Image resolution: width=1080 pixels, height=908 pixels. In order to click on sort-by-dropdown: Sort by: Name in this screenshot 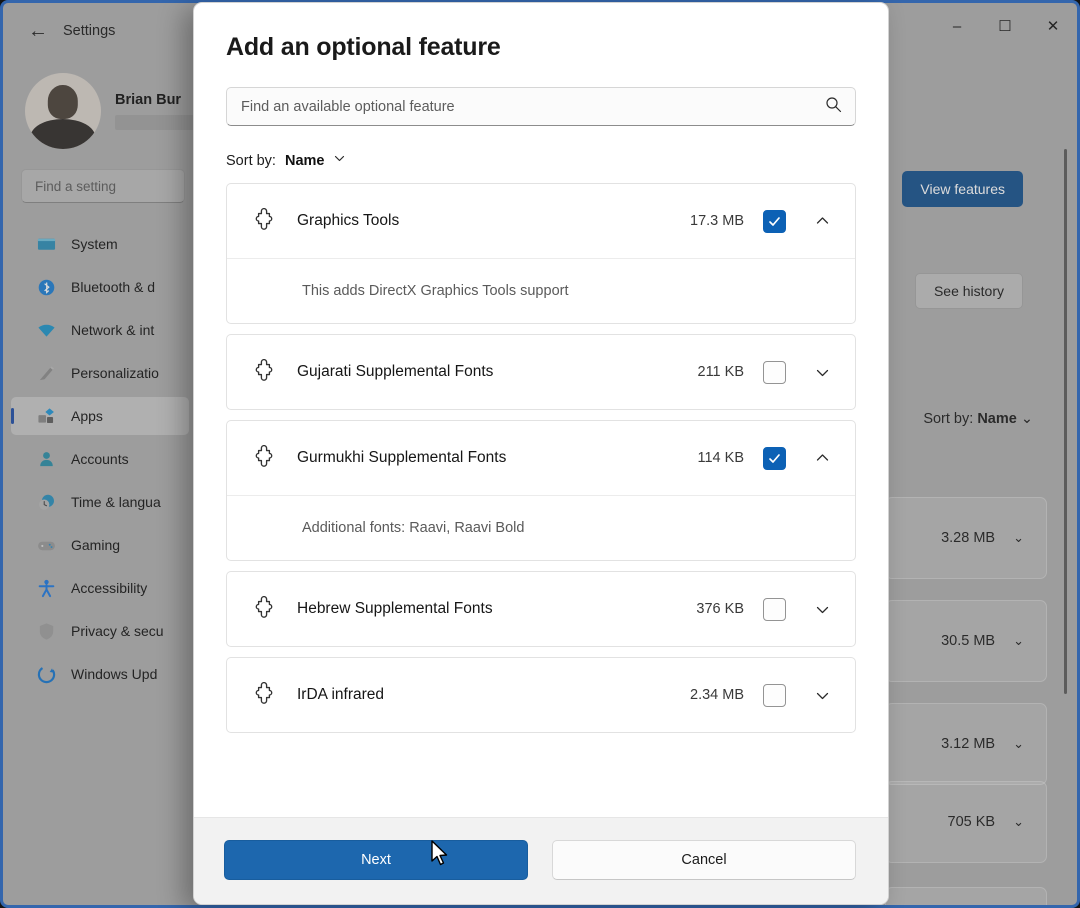, I will do `click(541, 160)`.